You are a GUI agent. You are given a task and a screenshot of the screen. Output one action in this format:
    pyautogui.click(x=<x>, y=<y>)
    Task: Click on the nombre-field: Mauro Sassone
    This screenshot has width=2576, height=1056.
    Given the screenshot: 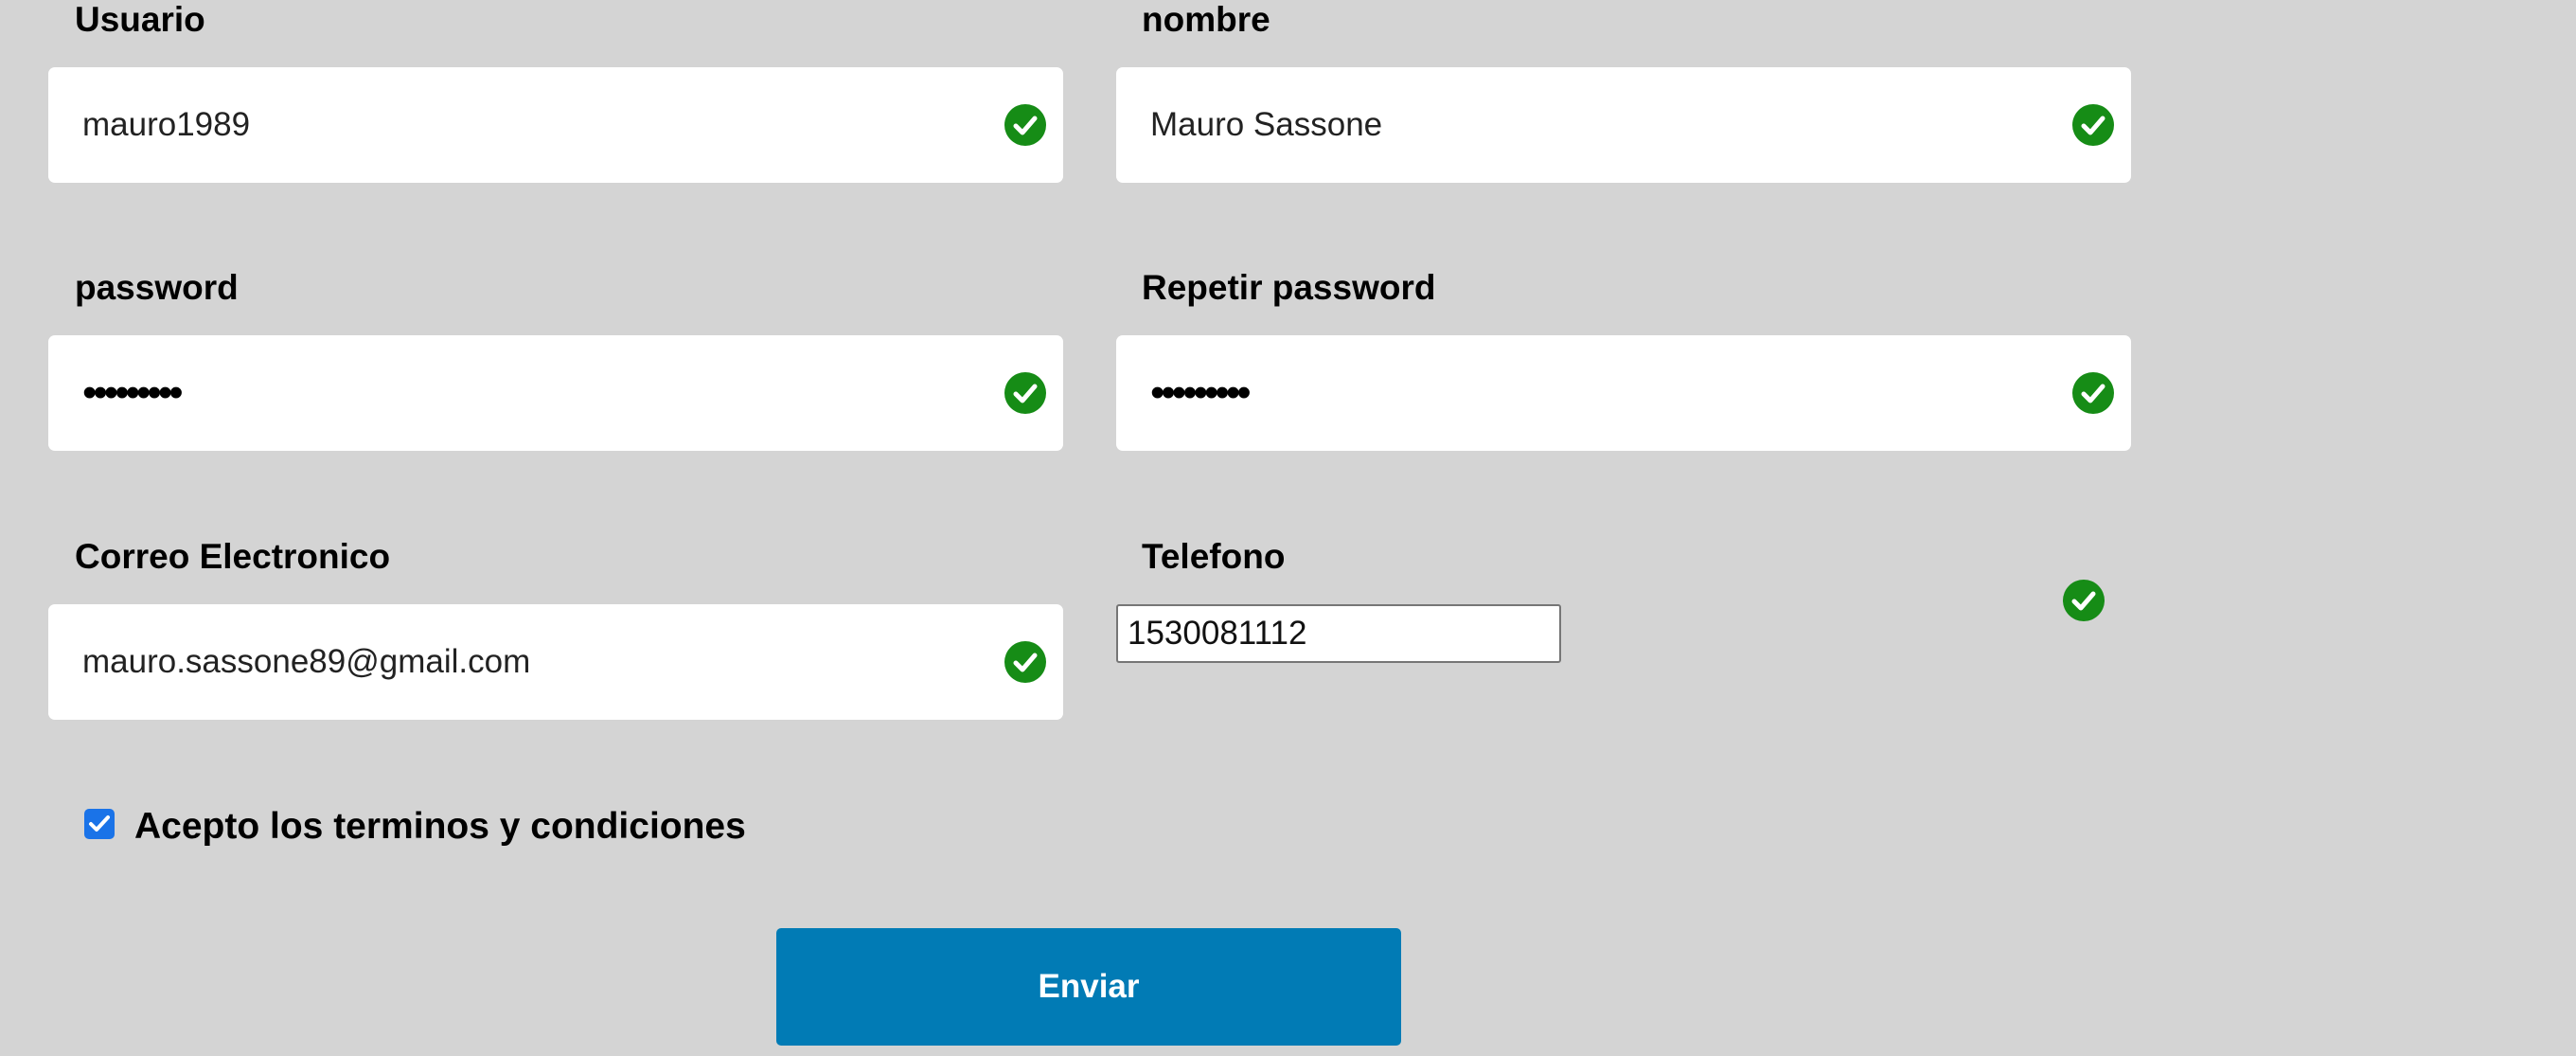 What is the action you would take?
    pyautogui.click(x=1624, y=125)
    